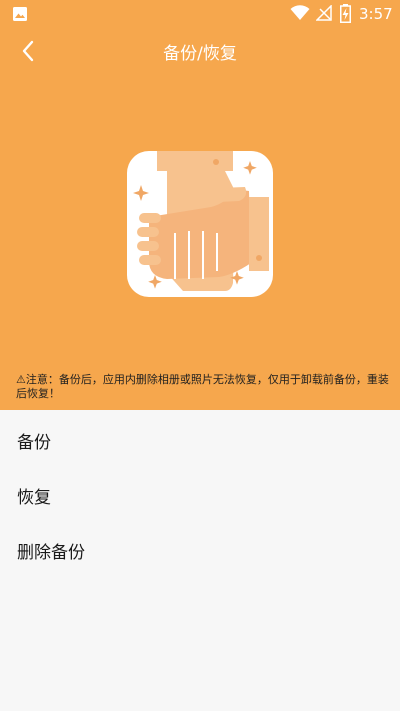 Image resolution: width=400 pixels, height=711 pixels. Describe the element at coordinates (200, 443) in the screenshot. I see `menu-item-backup: 备份` at that location.